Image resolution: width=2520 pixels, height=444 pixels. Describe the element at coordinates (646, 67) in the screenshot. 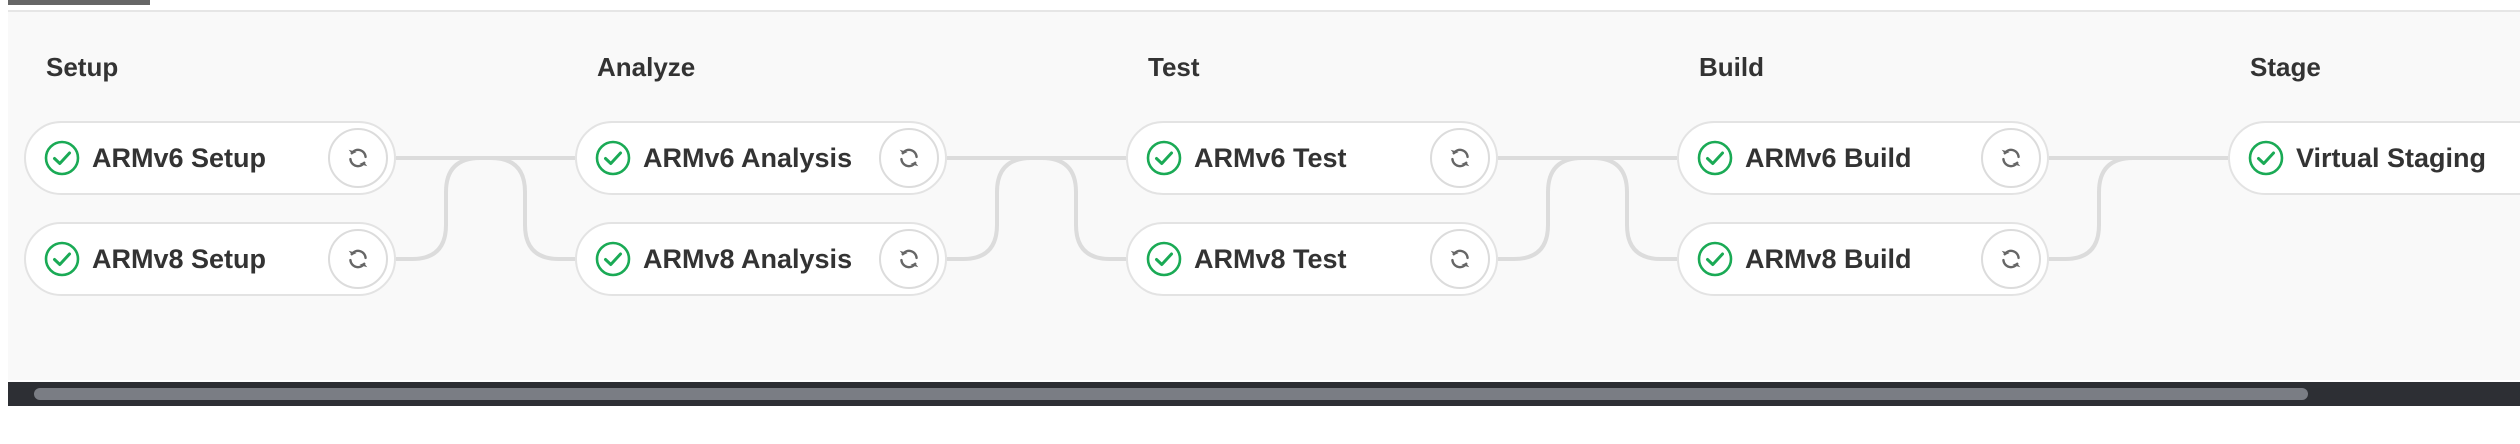

I see `stage-title: Analyze` at that location.